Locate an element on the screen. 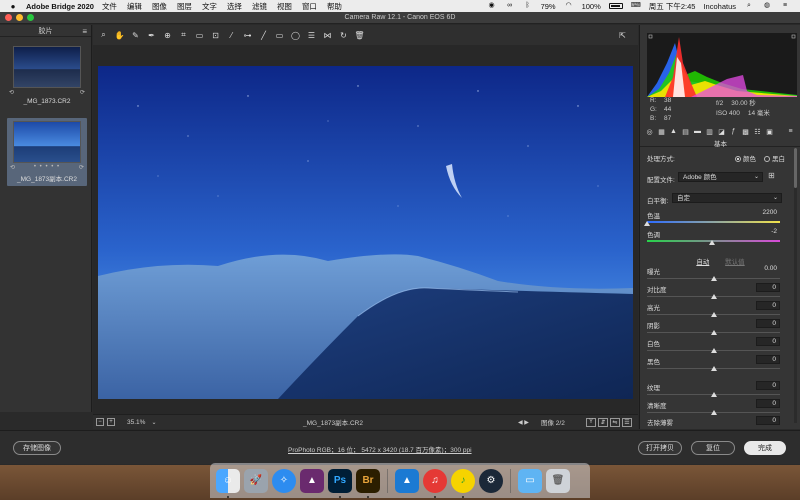 This screenshot has height=500, width=800. menu-window: 窗口 is located at coordinates (309, 6).